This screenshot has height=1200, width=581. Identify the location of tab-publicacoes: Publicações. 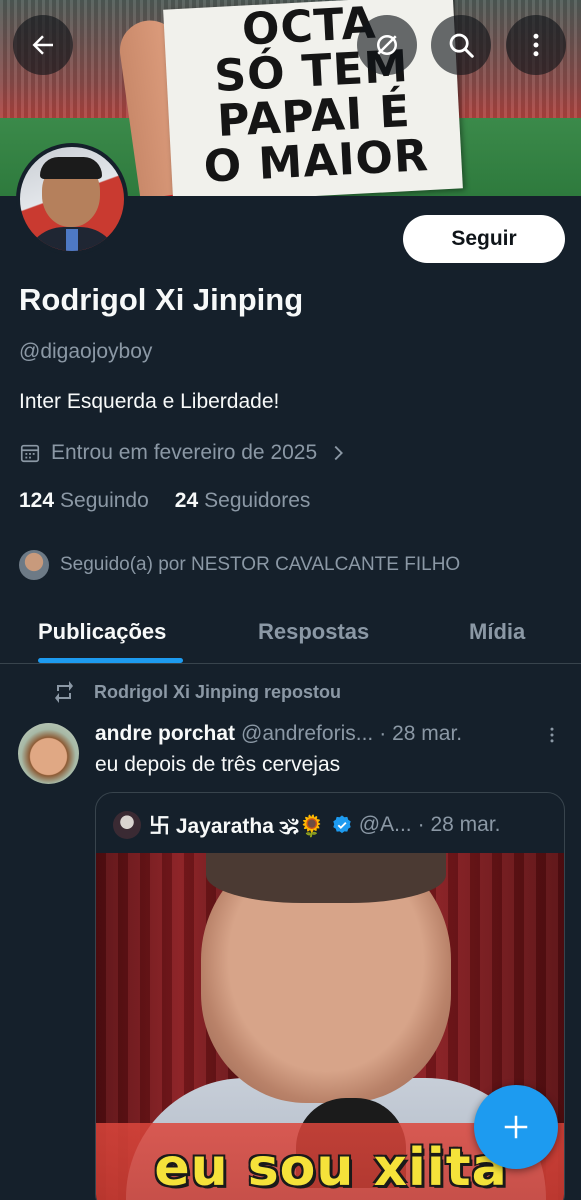
(102, 632).